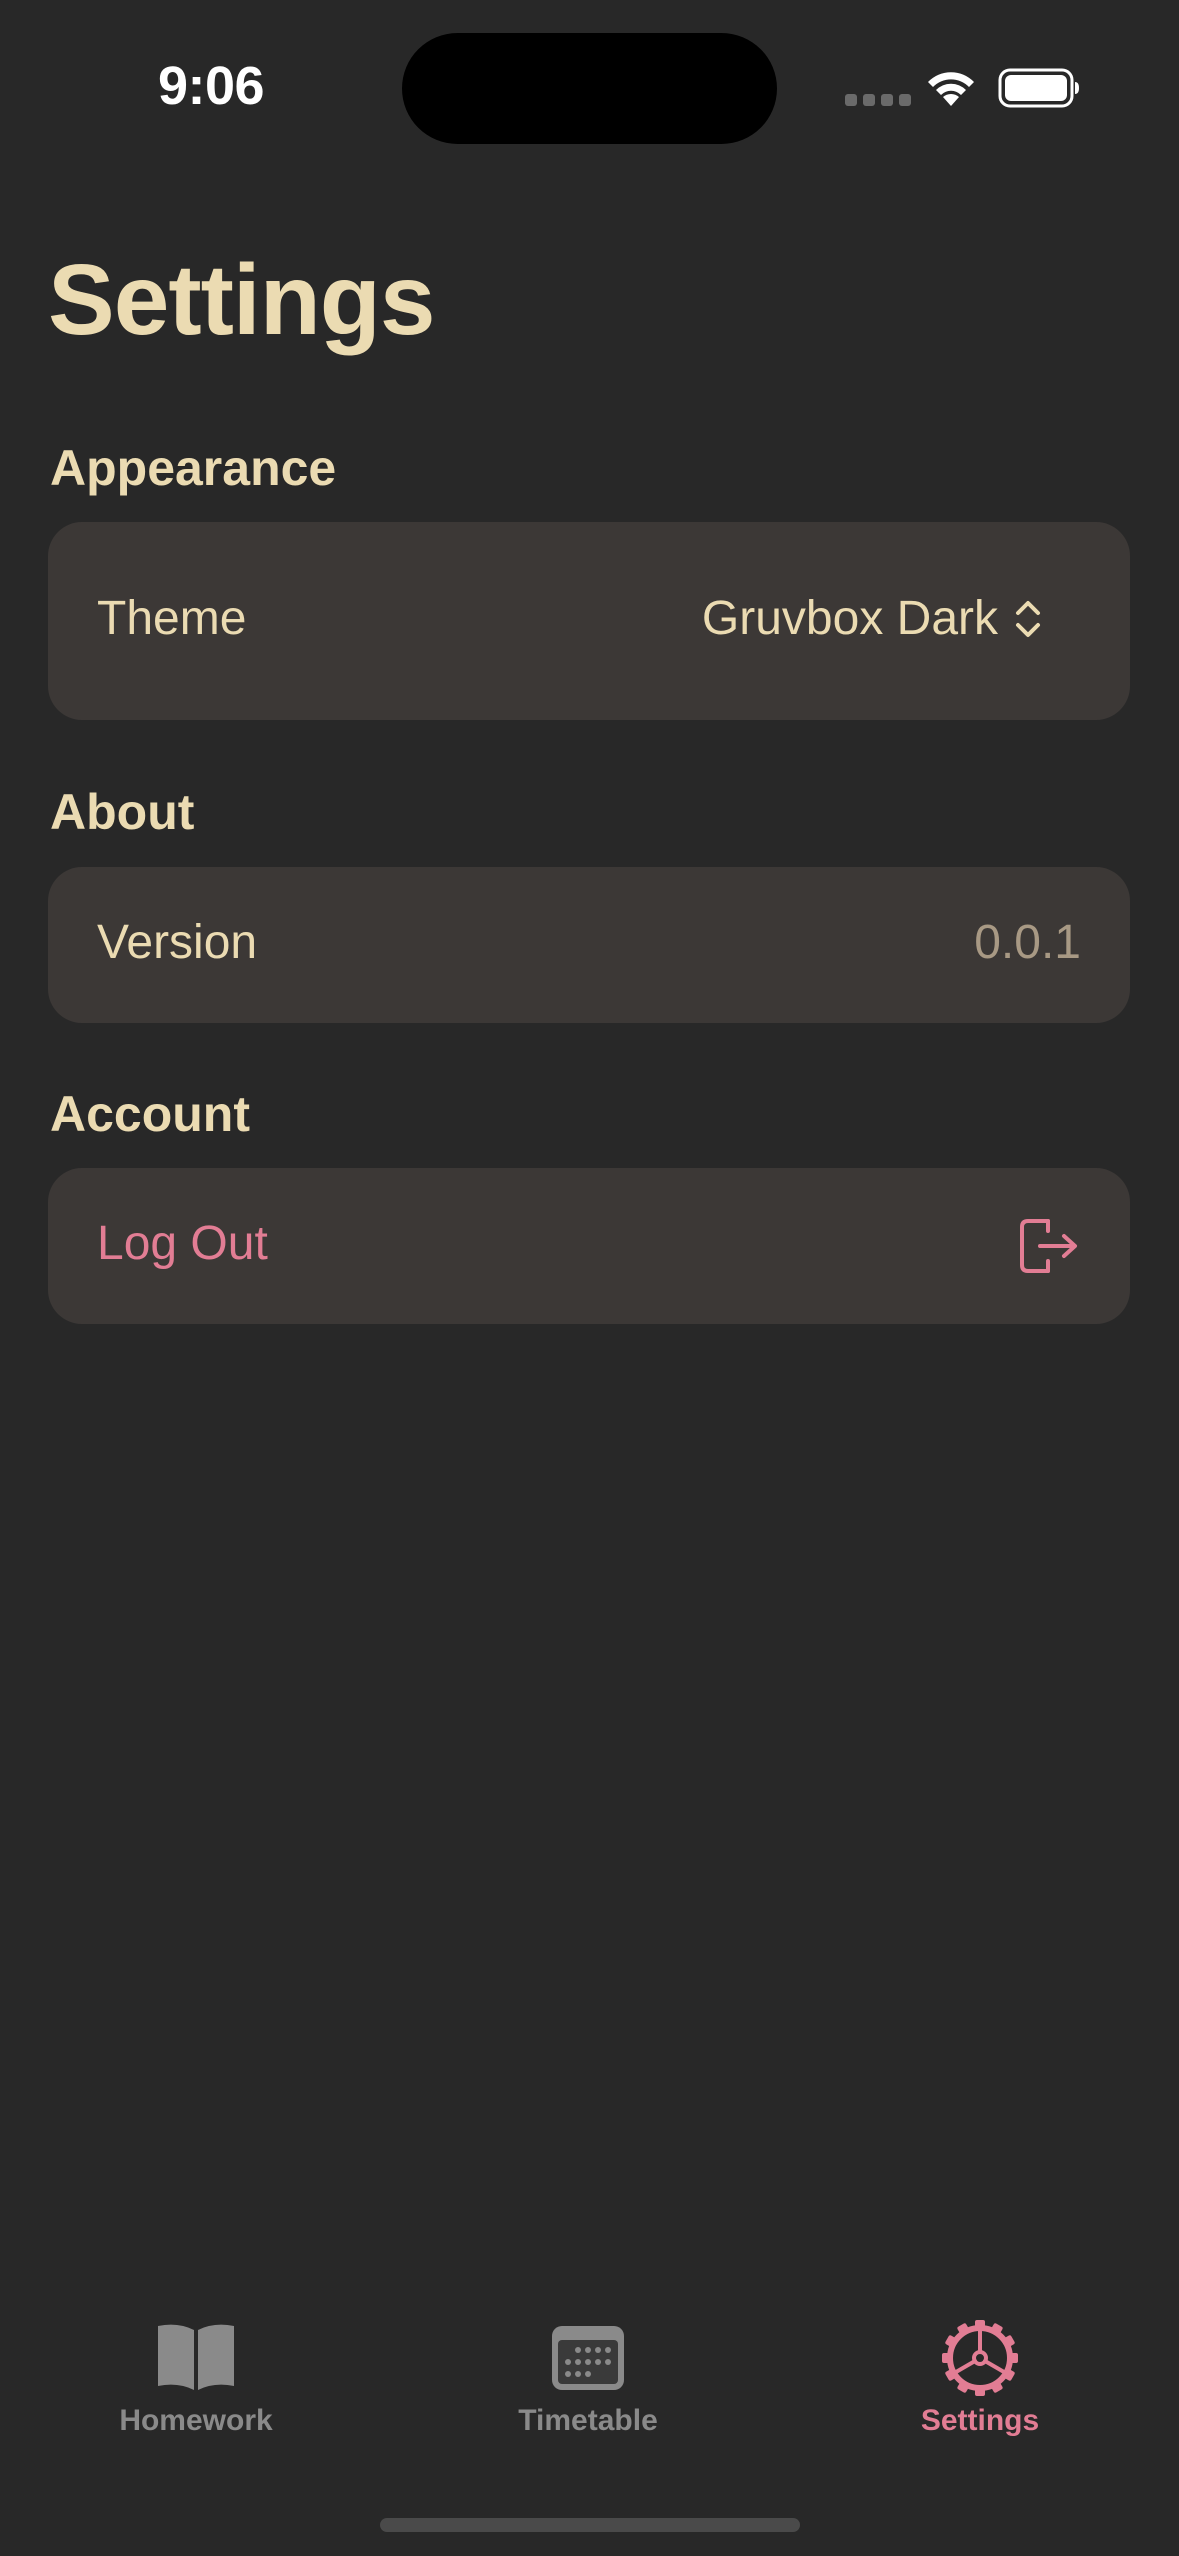 The image size is (1179, 2556). What do you see at coordinates (196, 2357) in the screenshot?
I see `book-icon` at bounding box center [196, 2357].